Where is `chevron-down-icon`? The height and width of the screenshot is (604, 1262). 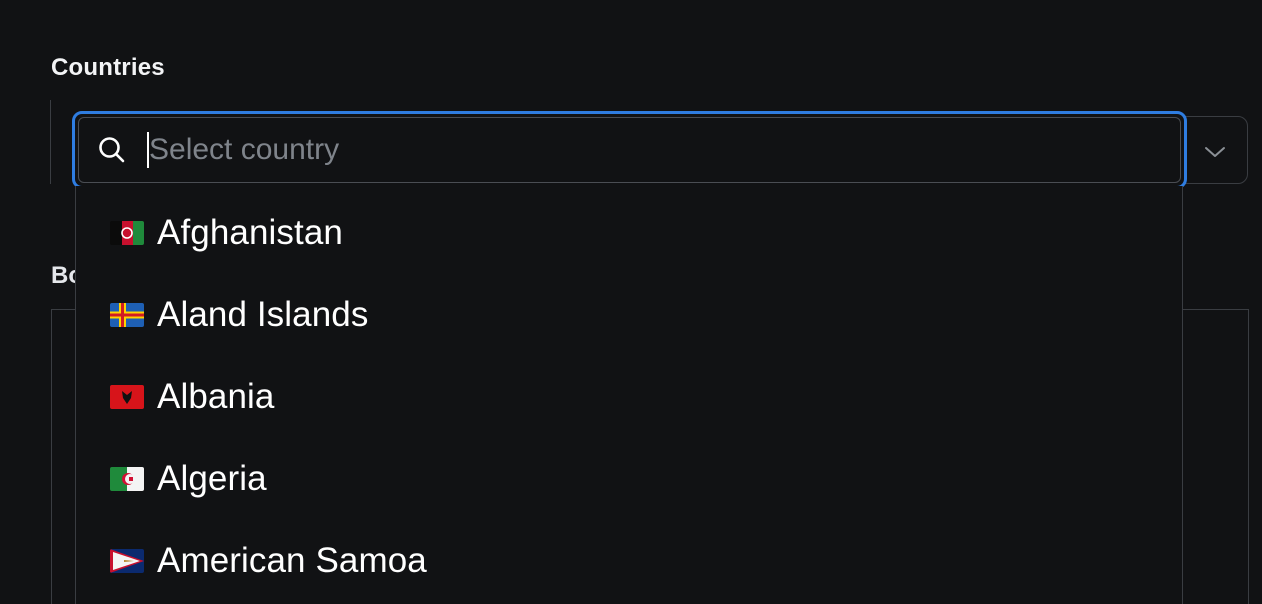
chevron-down-icon is located at coordinates (1215, 152).